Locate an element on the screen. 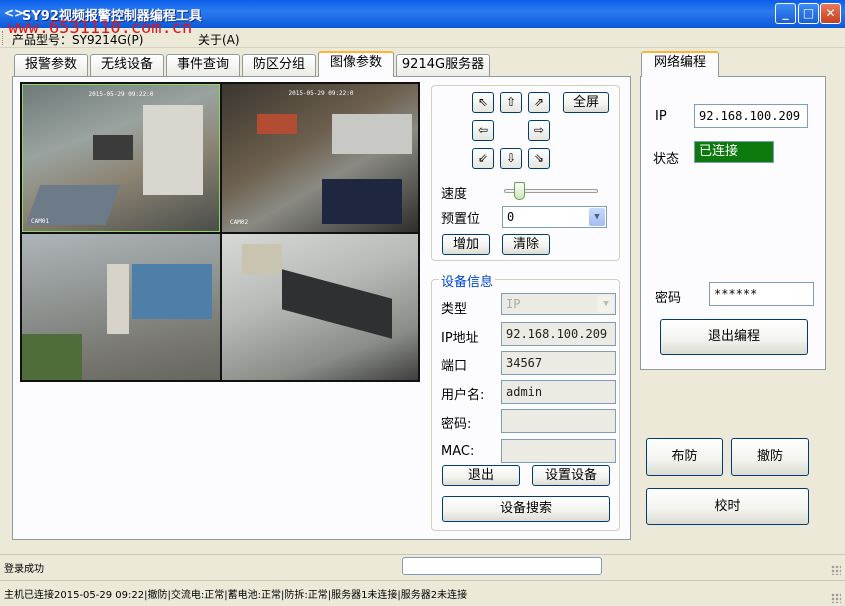 This screenshot has height=606, width=845. close-button: ✕ is located at coordinates (830, 13).